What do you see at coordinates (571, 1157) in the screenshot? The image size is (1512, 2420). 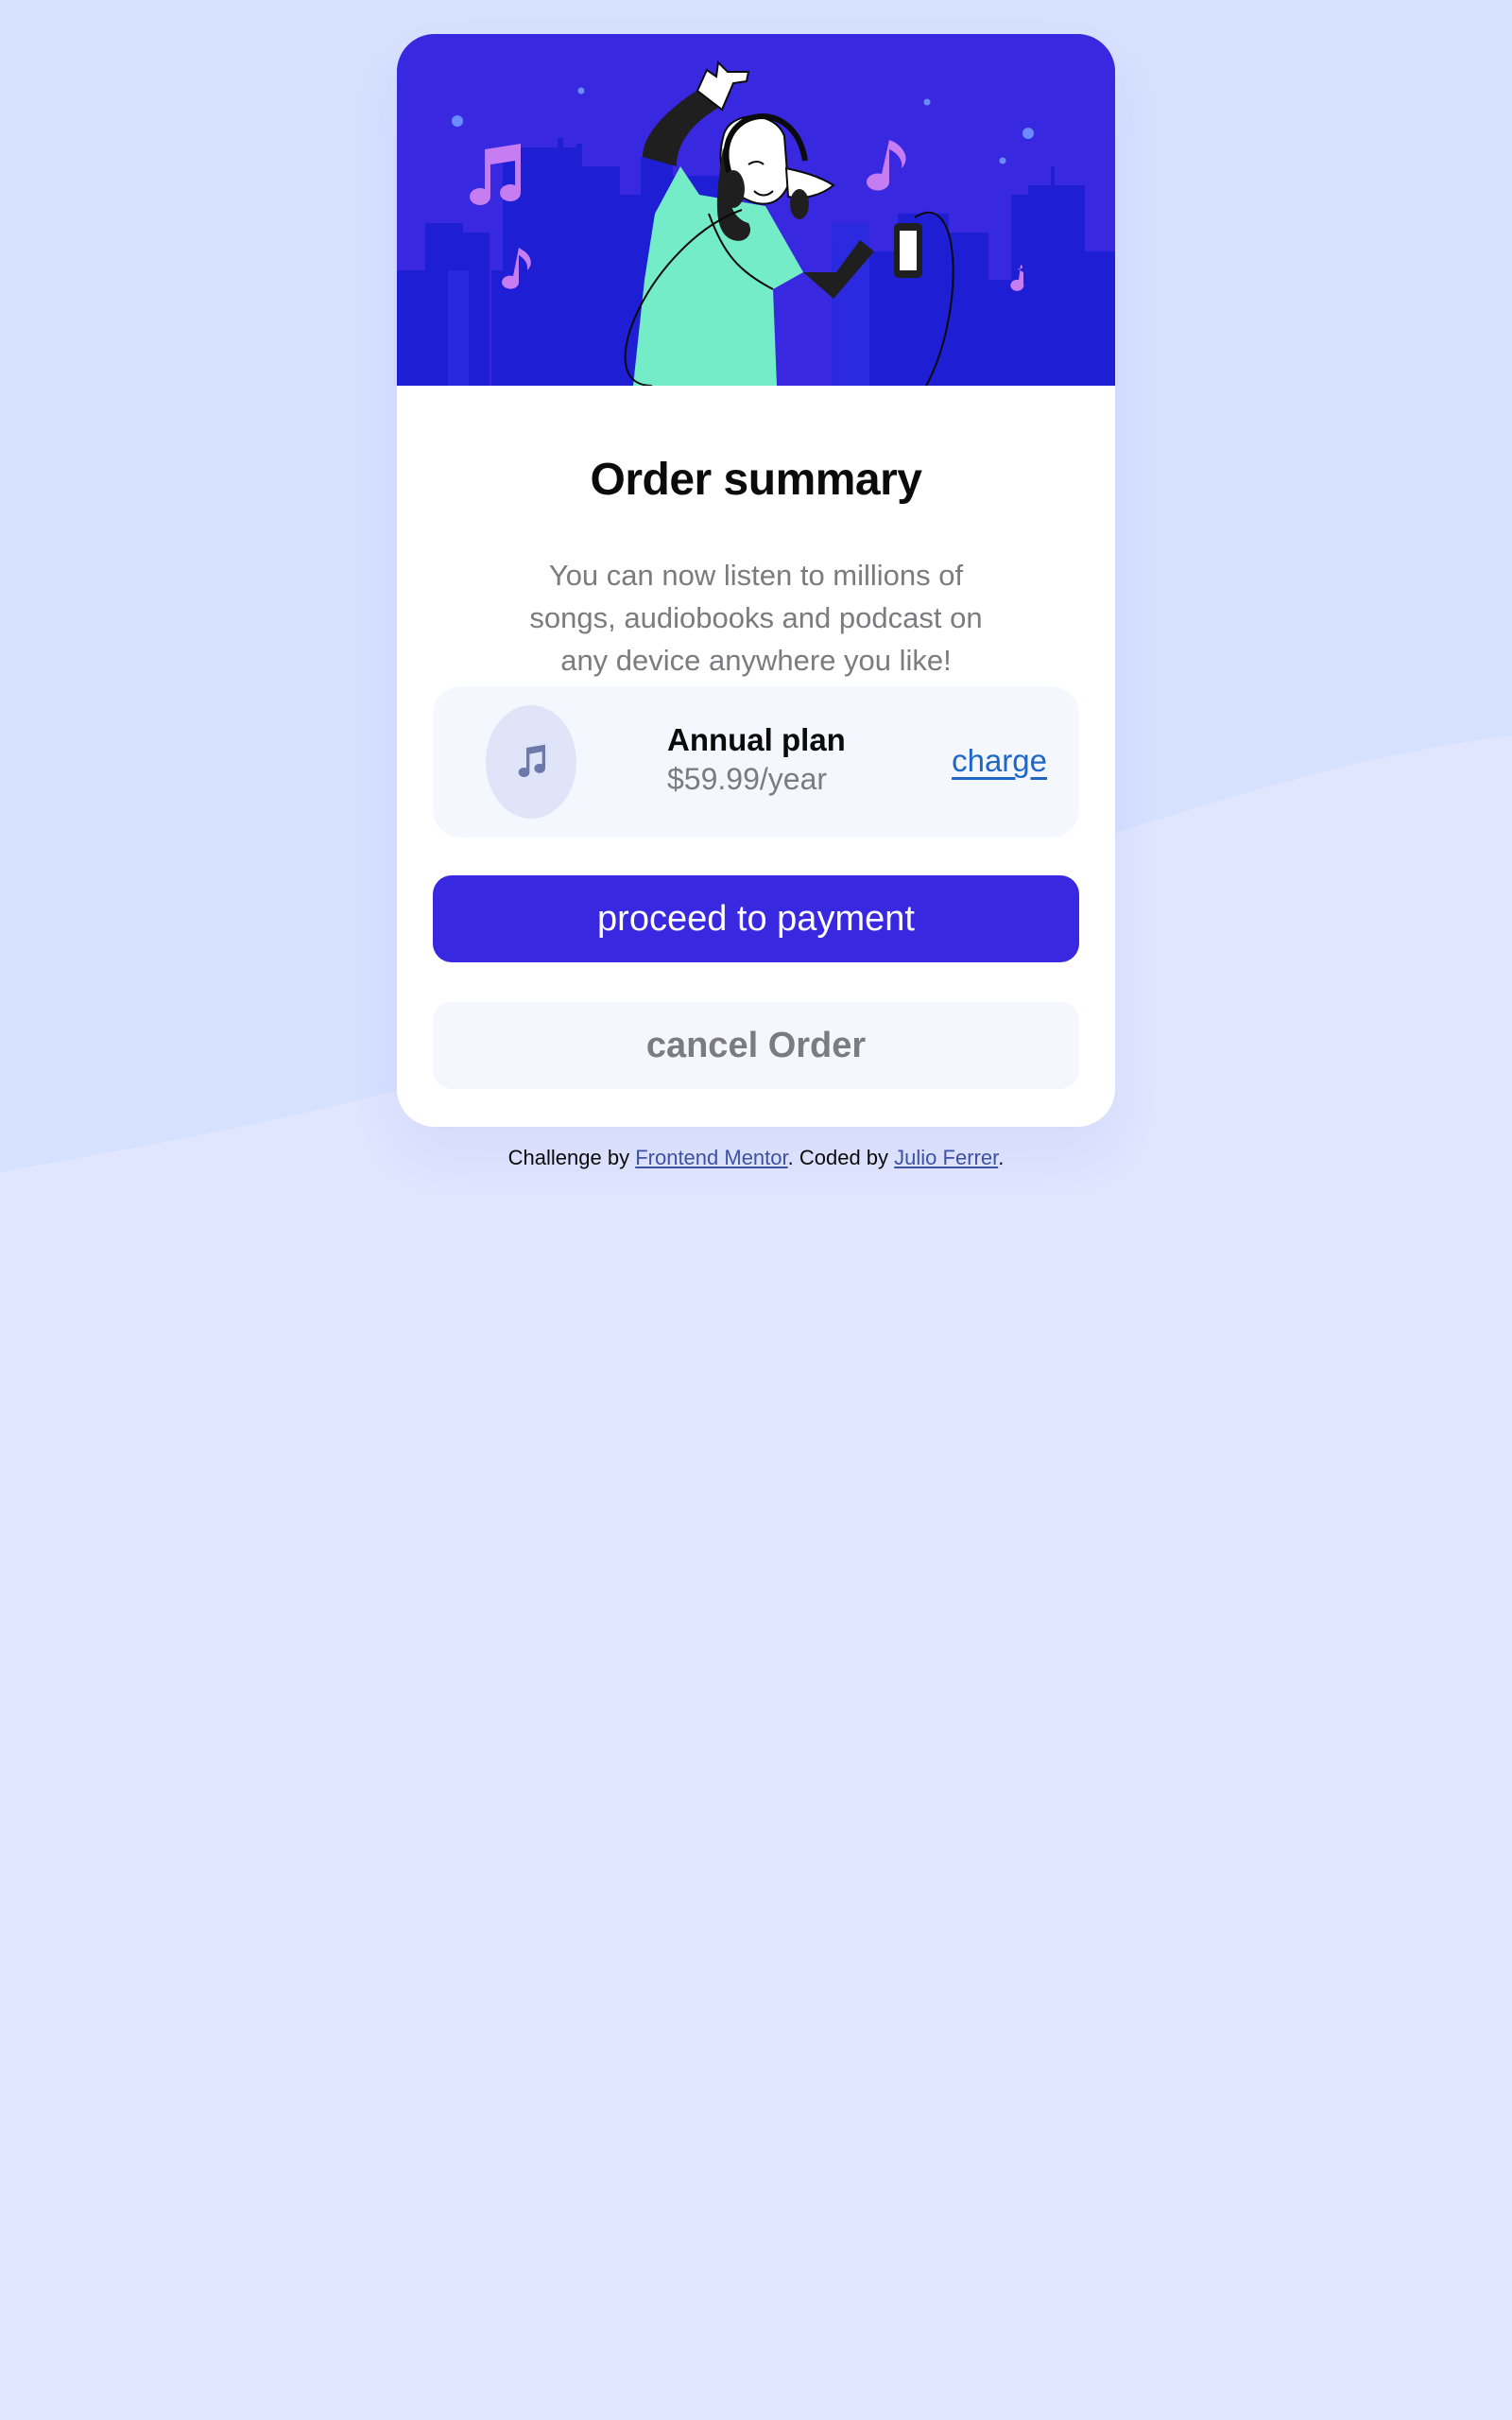 I see `attribution-prefix: Challenge by` at bounding box center [571, 1157].